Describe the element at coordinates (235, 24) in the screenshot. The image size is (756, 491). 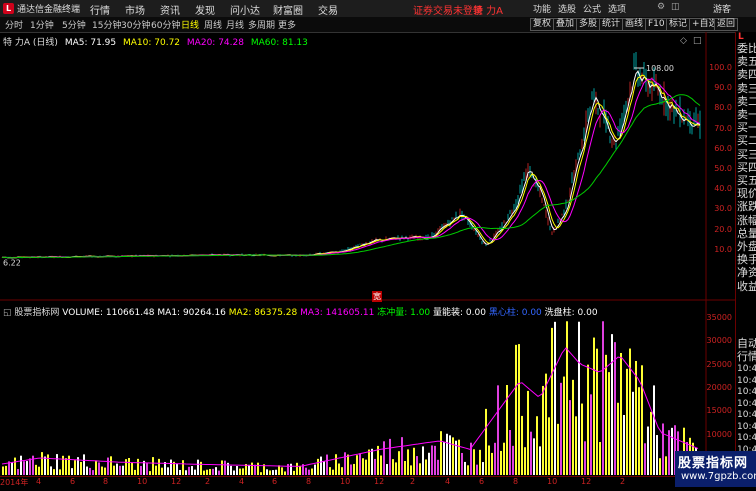
I see `period-monthly: 月线` at that location.